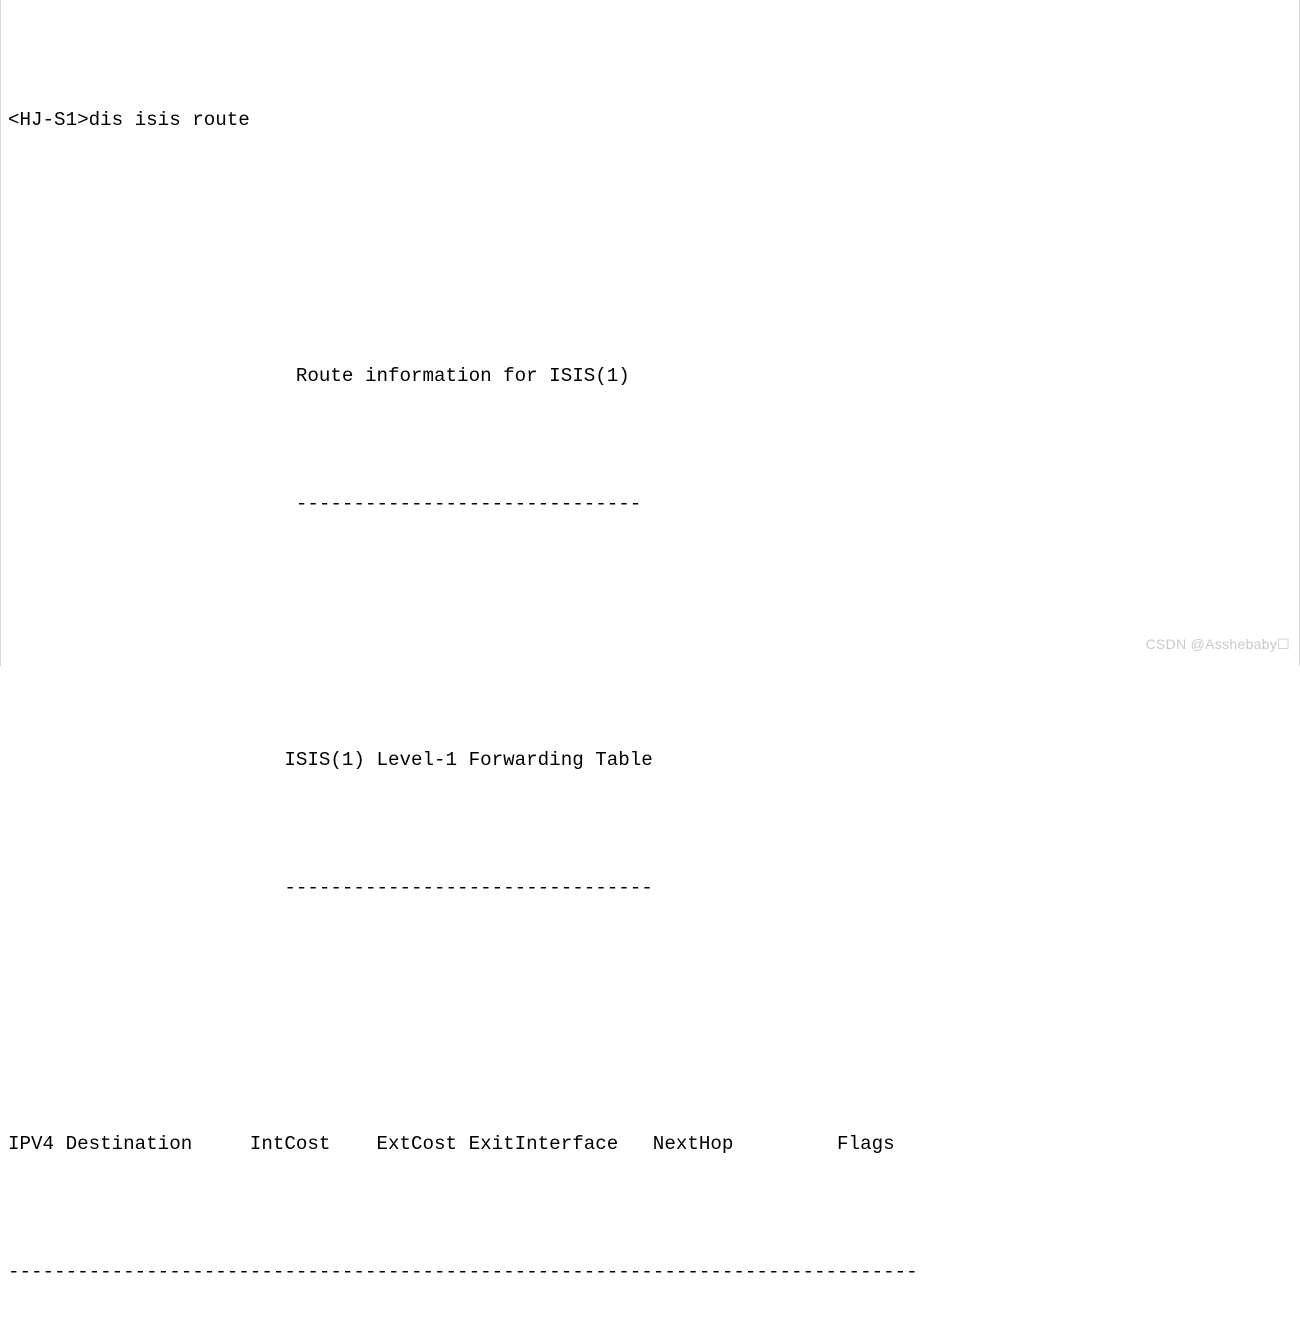 The height and width of the screenshot is (1332, 1300). What do you see at coordinates (650, 120) in the screenshot?
I see `command-prompt-line: <HJ-S1>dis isis route` at bounding box center [650, 120].